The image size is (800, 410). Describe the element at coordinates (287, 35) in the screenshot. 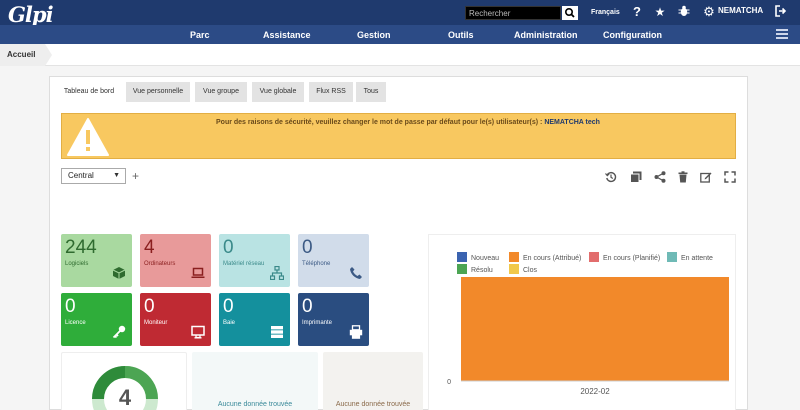

I see `menu-item-assistance: Assistance` at that location.